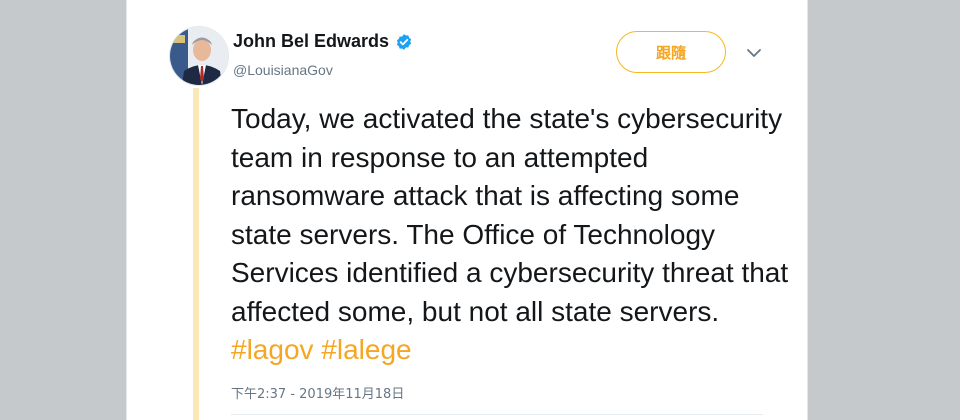 The image size is (960, 420). Describe the element at coordinates (366, 349) in the screenshot. I see `hashtag-lalege: #lalege` at that location.